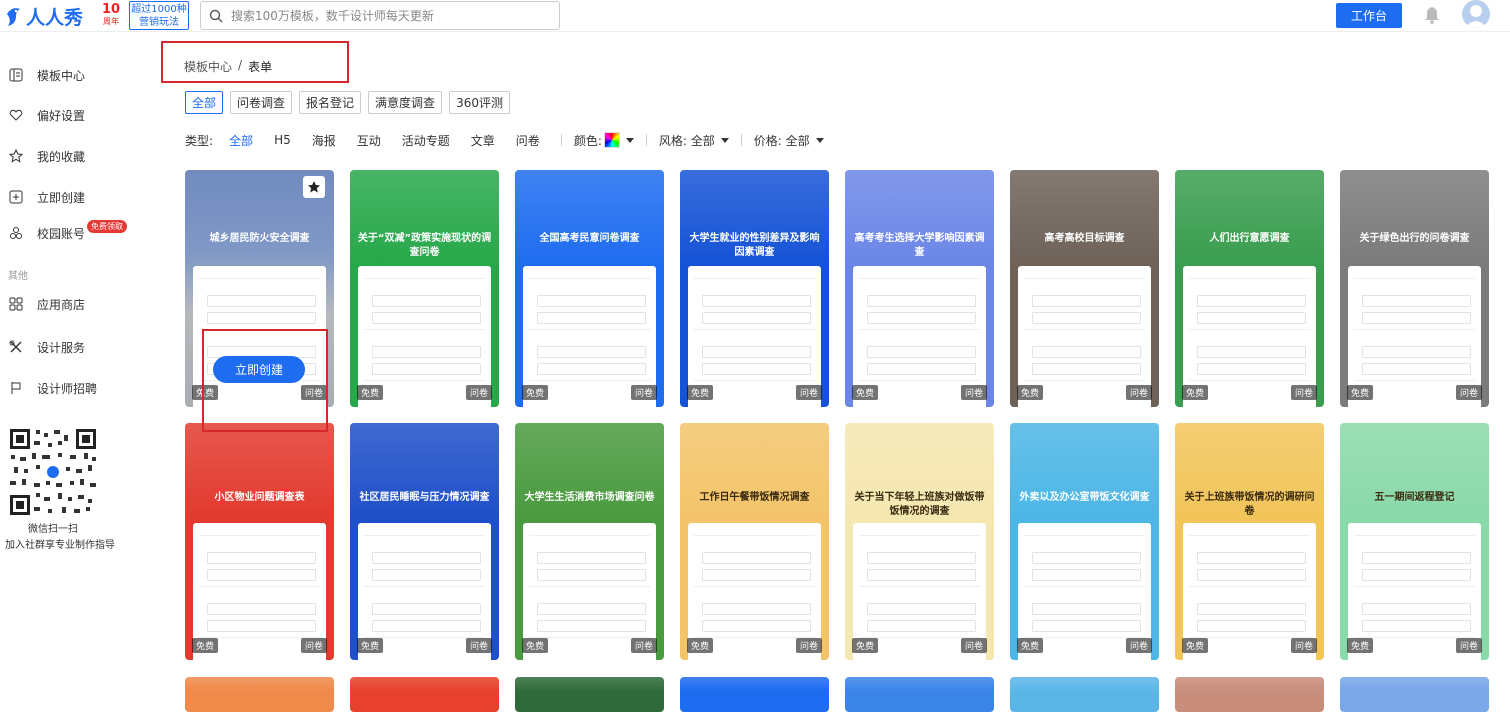 Image resolution: width=1510 pixels, height=712 pixels. Describe the element at coordinates (52, 388) in the screenshot. I see `sidebar-item-designer-recruit: 设计师招聘` at that location.